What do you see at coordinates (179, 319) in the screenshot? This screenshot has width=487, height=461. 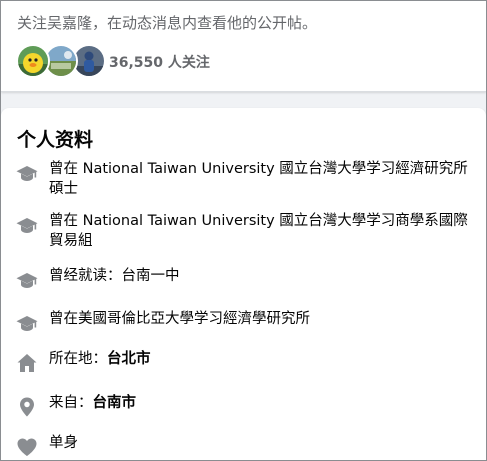 I see `profile-item-text: 曾在美國哥倫比亞大學学习經濟學研究所` at bounding box center [179, 319].